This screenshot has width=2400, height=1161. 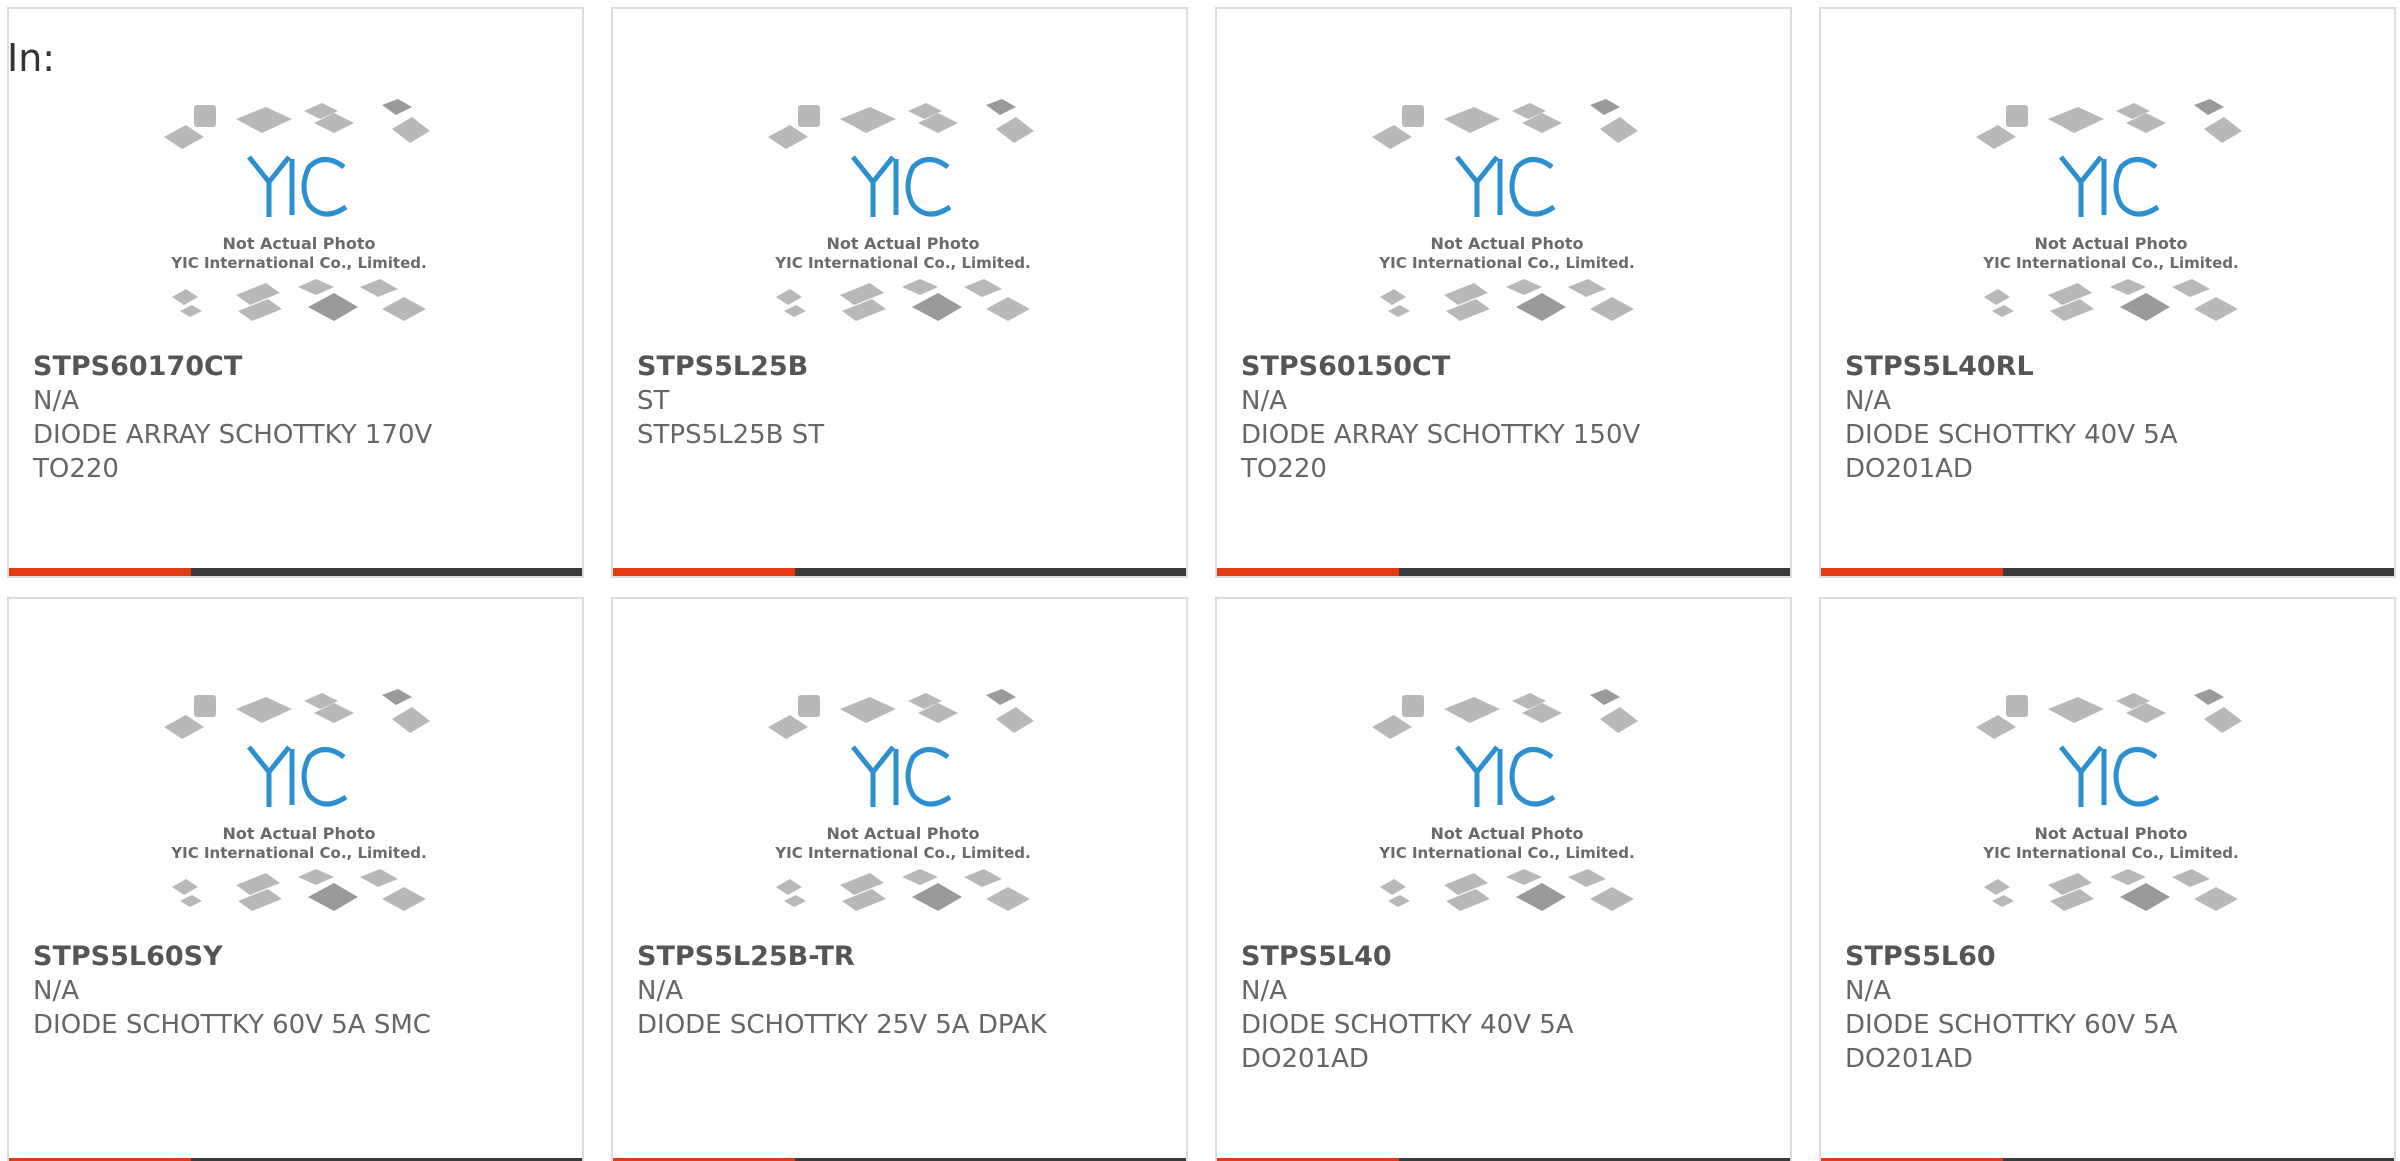 What do you see at coordinates (897, 367) in the screenshot?
I see `part-number: STPS5L25B` at bounding box center [897, 367].